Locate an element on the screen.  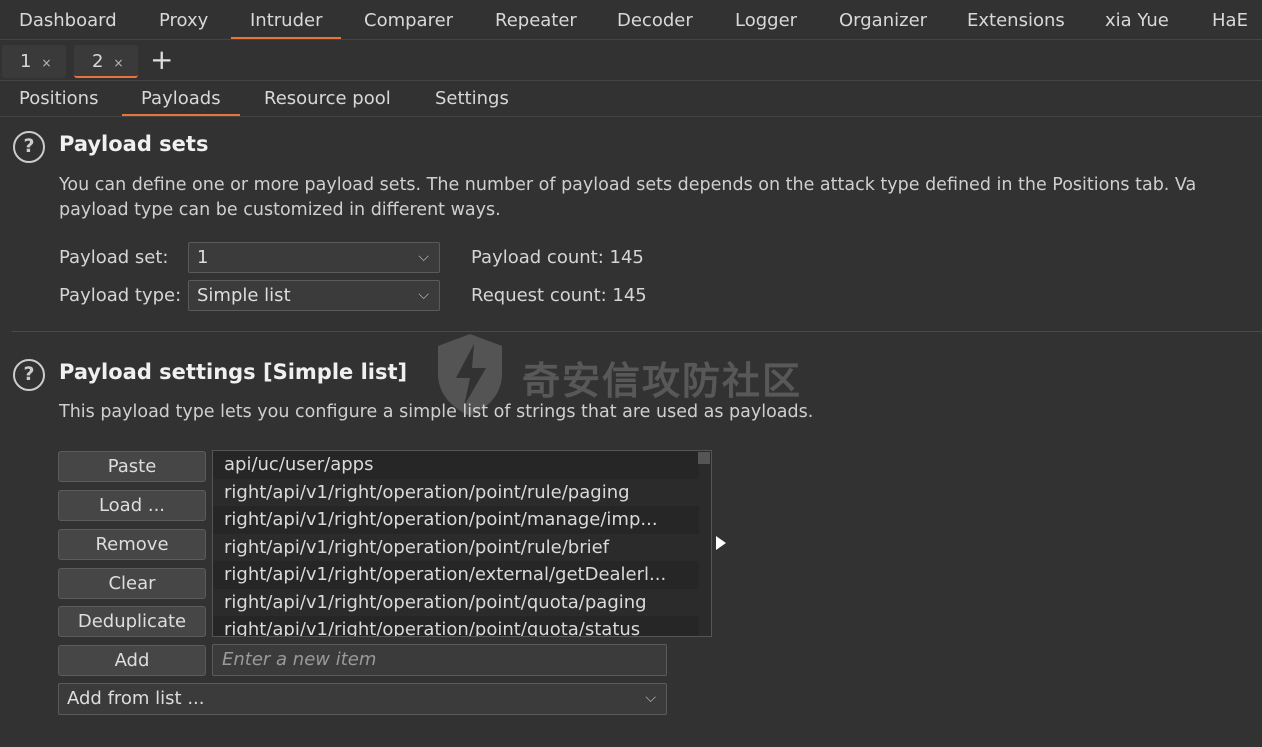
intruder-tab-2: 2 × is located at coordinates (106, 61).